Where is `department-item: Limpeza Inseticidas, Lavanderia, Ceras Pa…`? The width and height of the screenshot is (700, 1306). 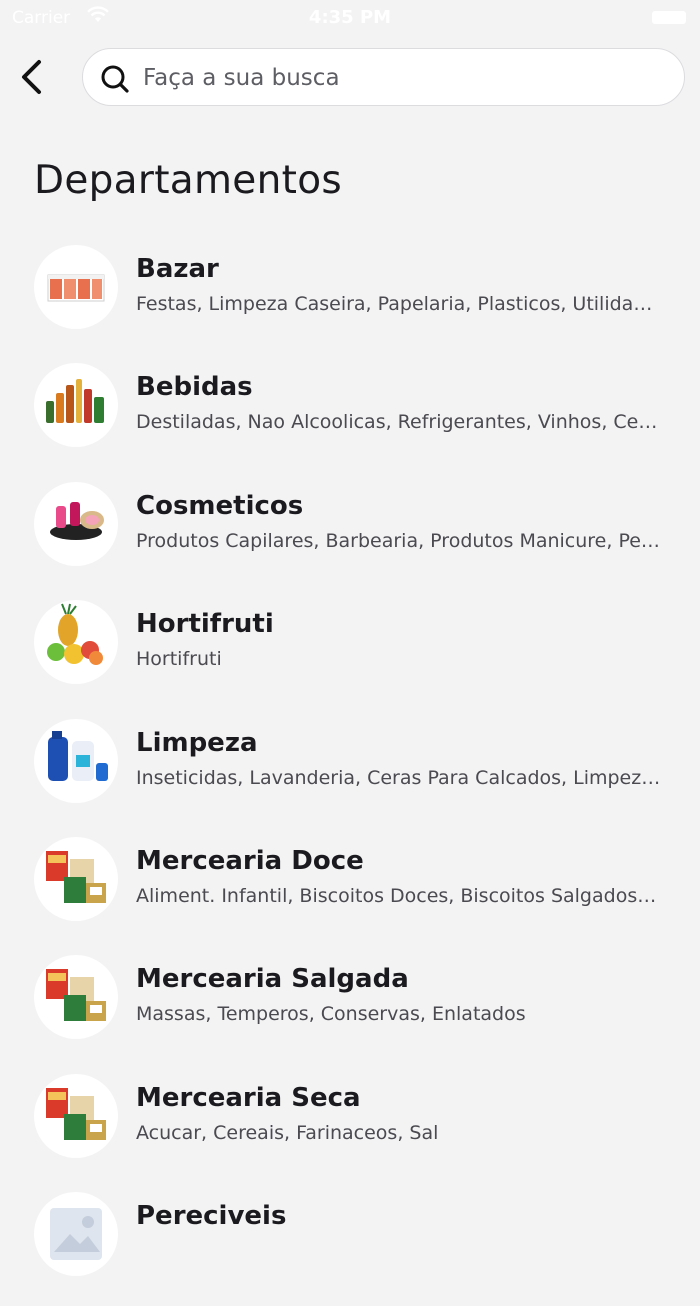
department-item: Limpeza Inseticidas, Lavanderia, Ceras Pa… is located at coordinates (350, 773).